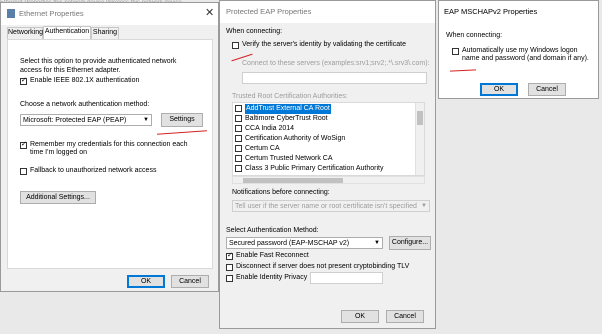  What do you see at coordinates (209, 12) in the screenshot?
I see `close-icon: ✕` at bounding box center [209, 12].